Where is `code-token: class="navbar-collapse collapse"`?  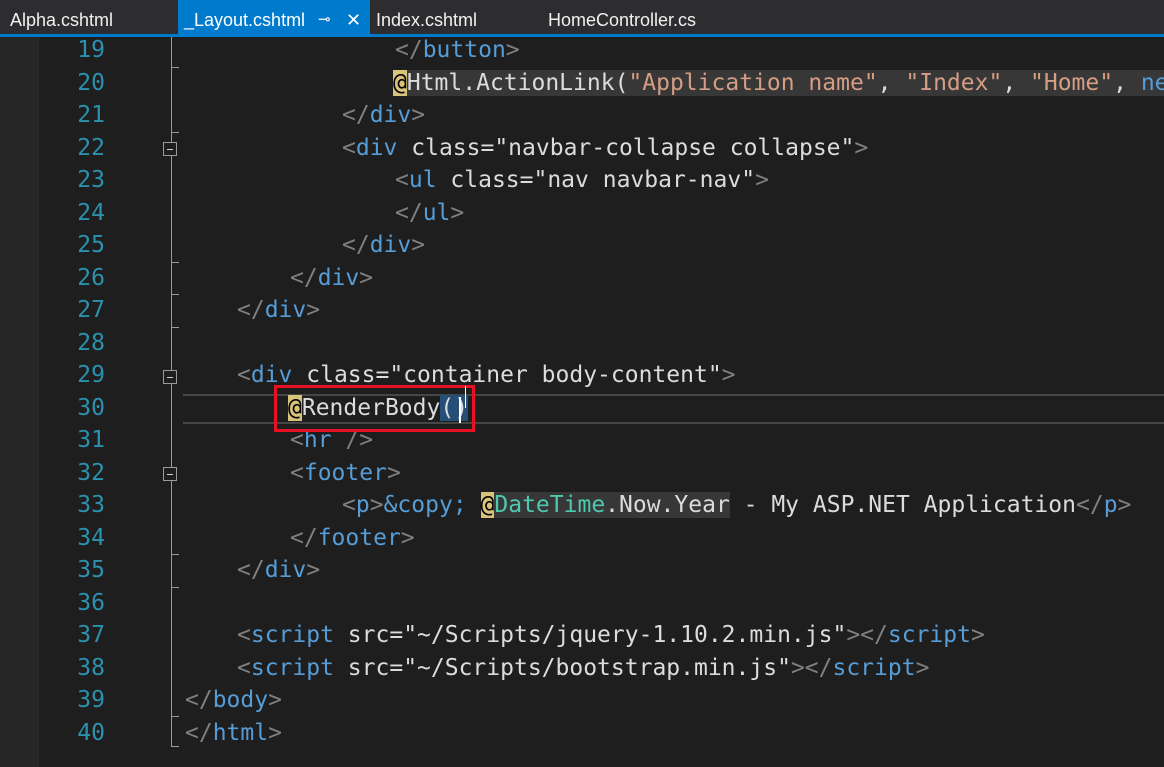 code-token: class="navbar-collapse collapse" is located at coordinates (626, 147).